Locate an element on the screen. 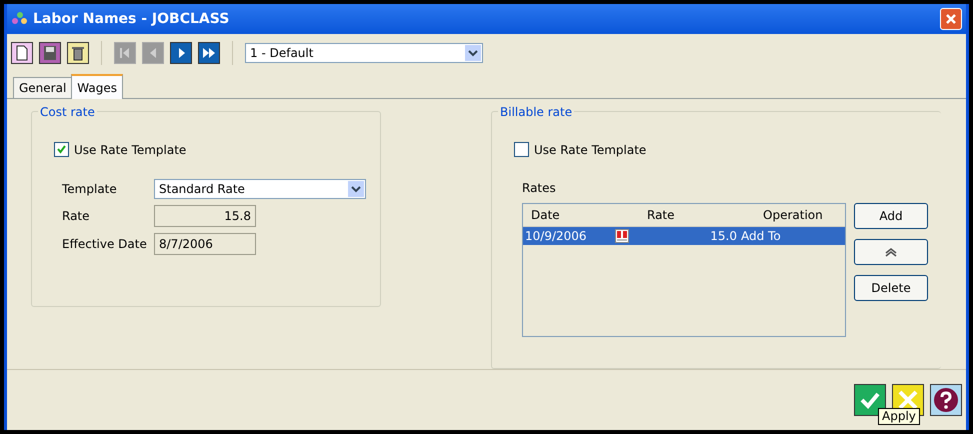 The width and height of the screenshot is (973, 434). rates-label: Rates is located at coordinates (539, 188).